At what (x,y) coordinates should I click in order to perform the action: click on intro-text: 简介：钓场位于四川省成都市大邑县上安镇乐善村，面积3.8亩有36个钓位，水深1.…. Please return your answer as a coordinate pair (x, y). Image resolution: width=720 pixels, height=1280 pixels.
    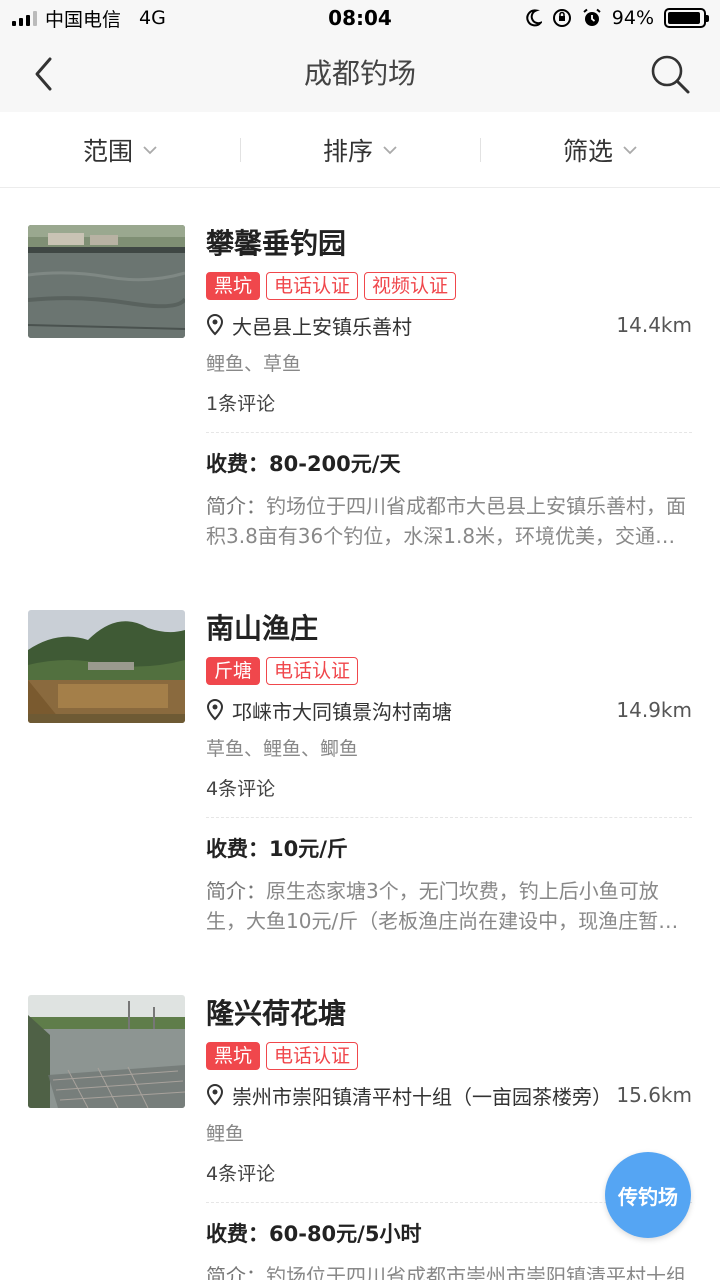
    Looking at the image, I should click on (449, 521).